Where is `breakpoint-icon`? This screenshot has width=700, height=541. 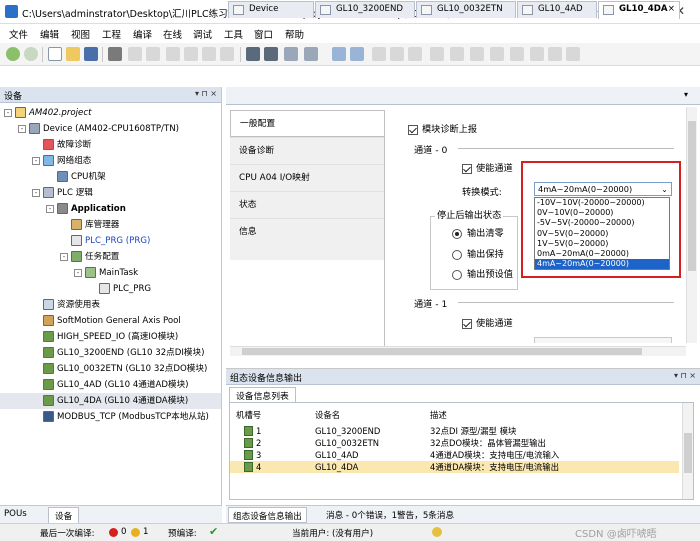 breakpoint-icon is located at coordinates (457, 54).